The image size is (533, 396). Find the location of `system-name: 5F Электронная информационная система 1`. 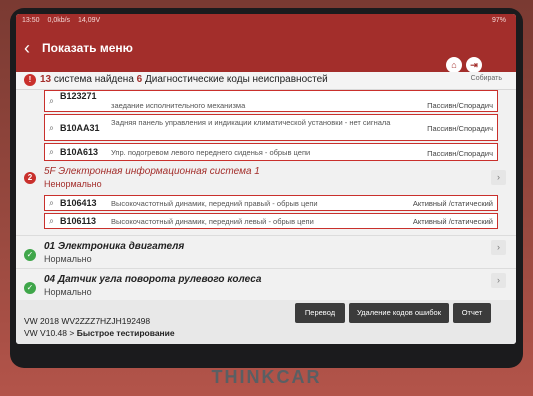

system-name: 5F Электронная информационная система 1 is located at coordinates (152, 171).